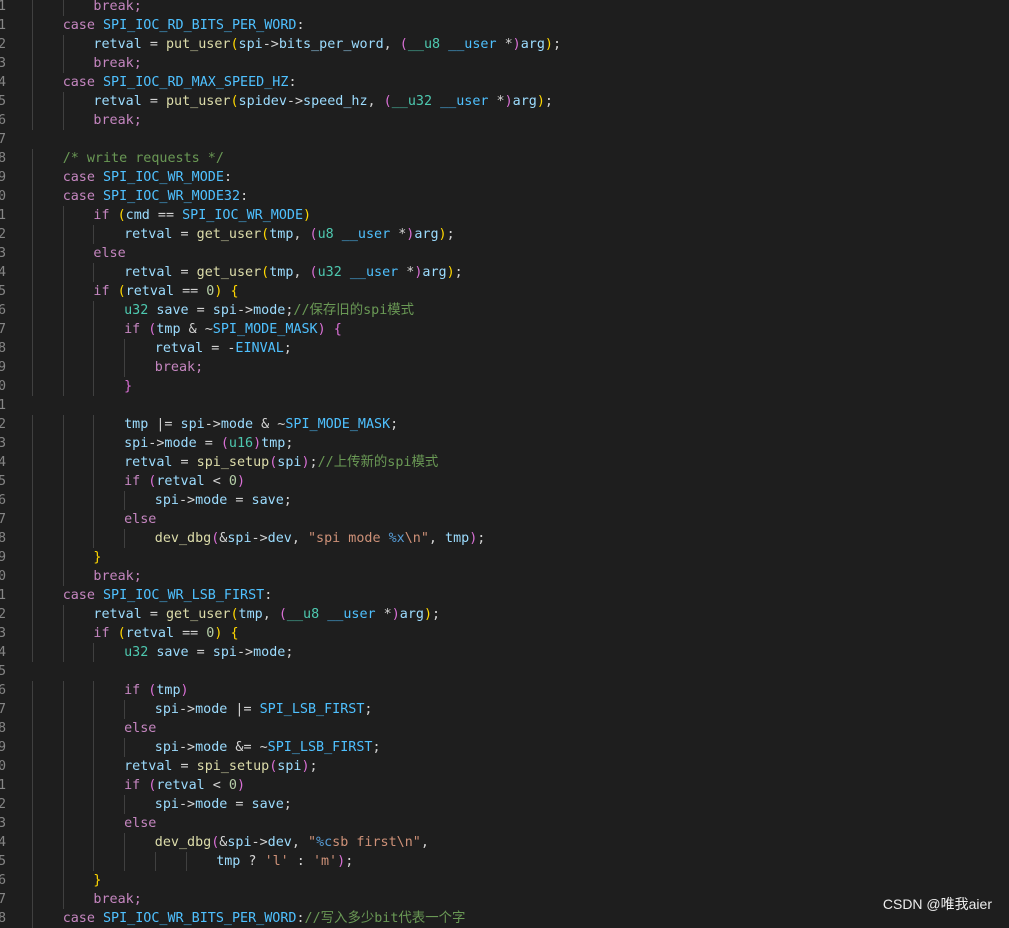 The image size is (1009, 928). Describe the element at coordinates (504, 880) in the screenshot. I see `code-line: 6}` at that location.